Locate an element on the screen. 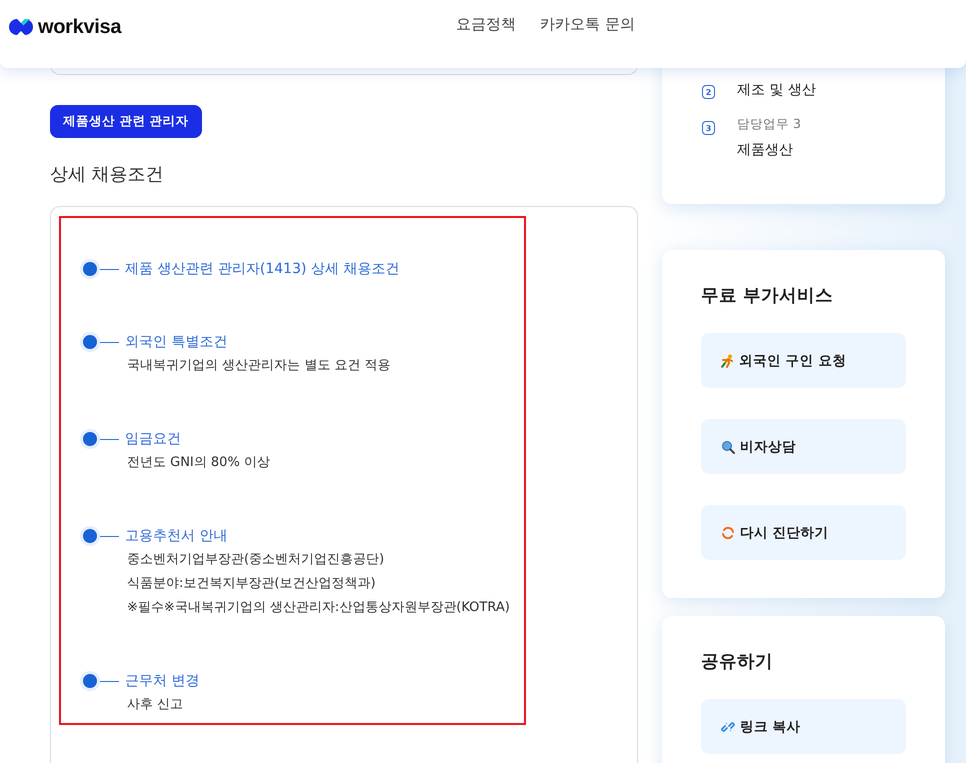 This screenshot has height=763, width=966. search-icon is located at coordinates (728, 447).